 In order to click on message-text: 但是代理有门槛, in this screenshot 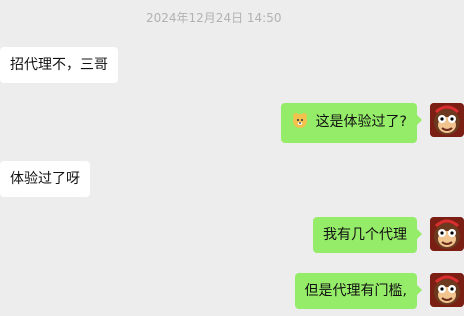, I will do `click(355, 291)`.